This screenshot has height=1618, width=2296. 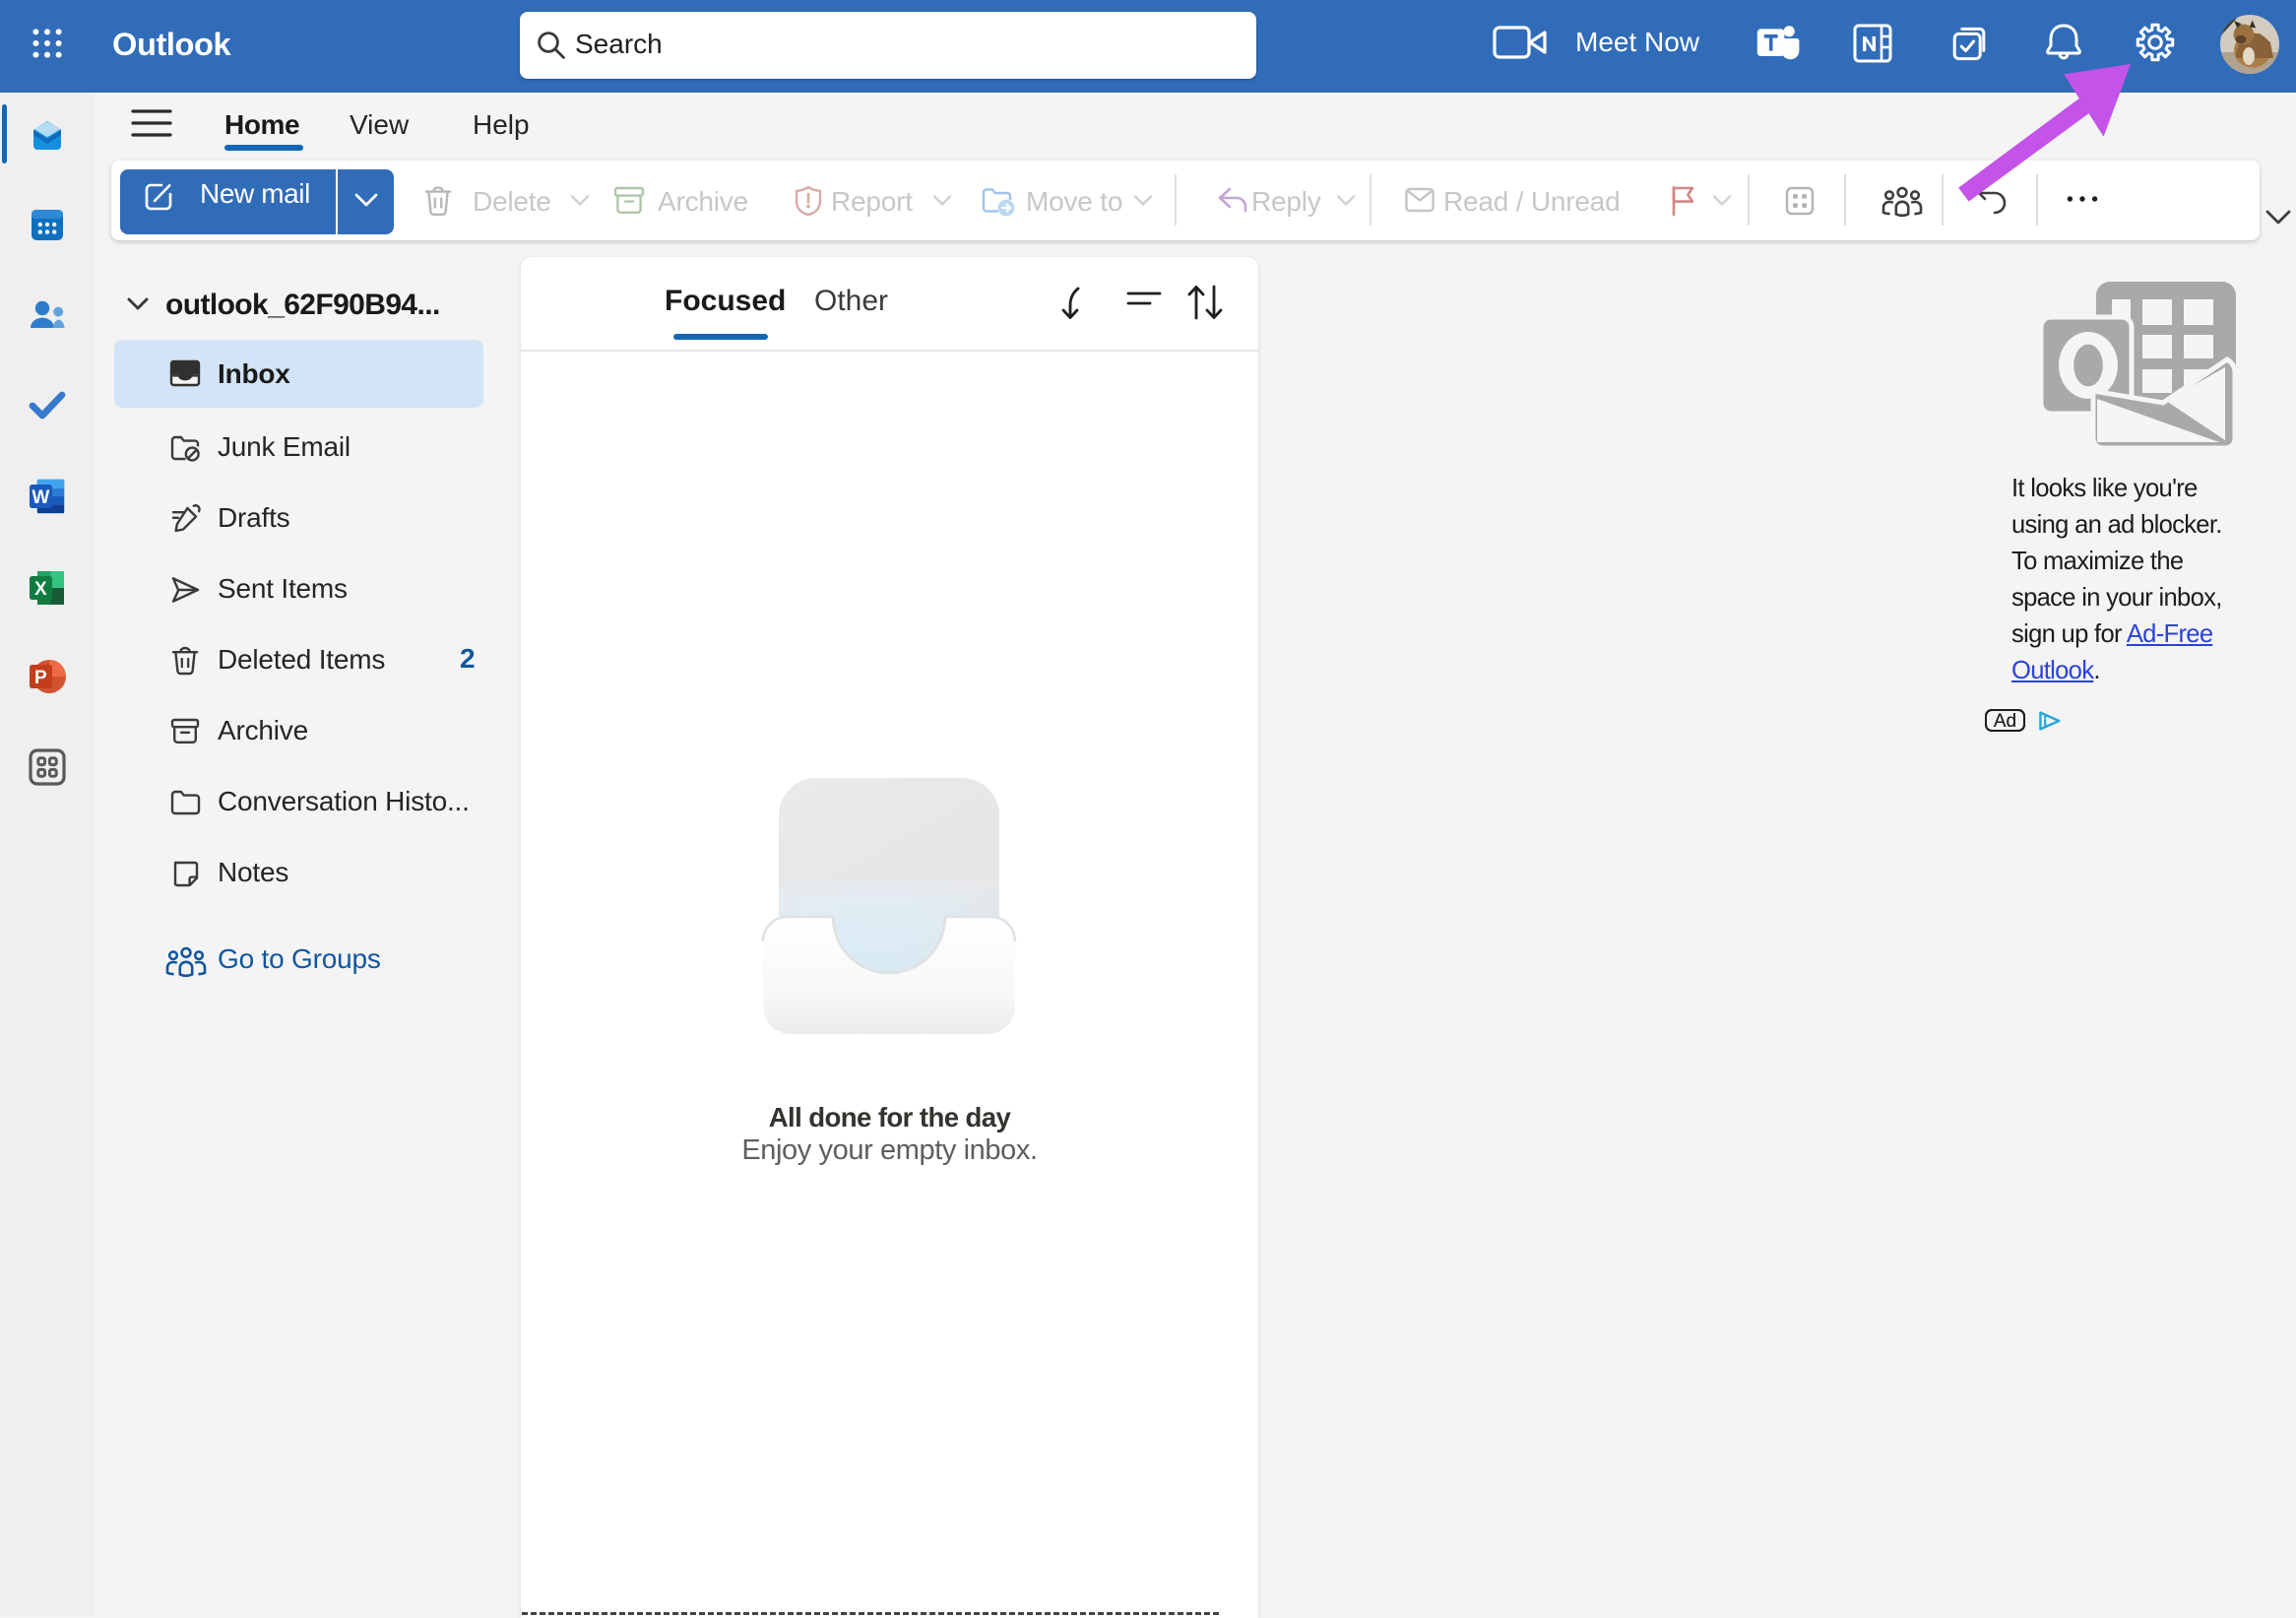 What do you see at coordinates (40, 589) in the screenshot?
I see `svg-text: X` at bounding box center [40, 589].